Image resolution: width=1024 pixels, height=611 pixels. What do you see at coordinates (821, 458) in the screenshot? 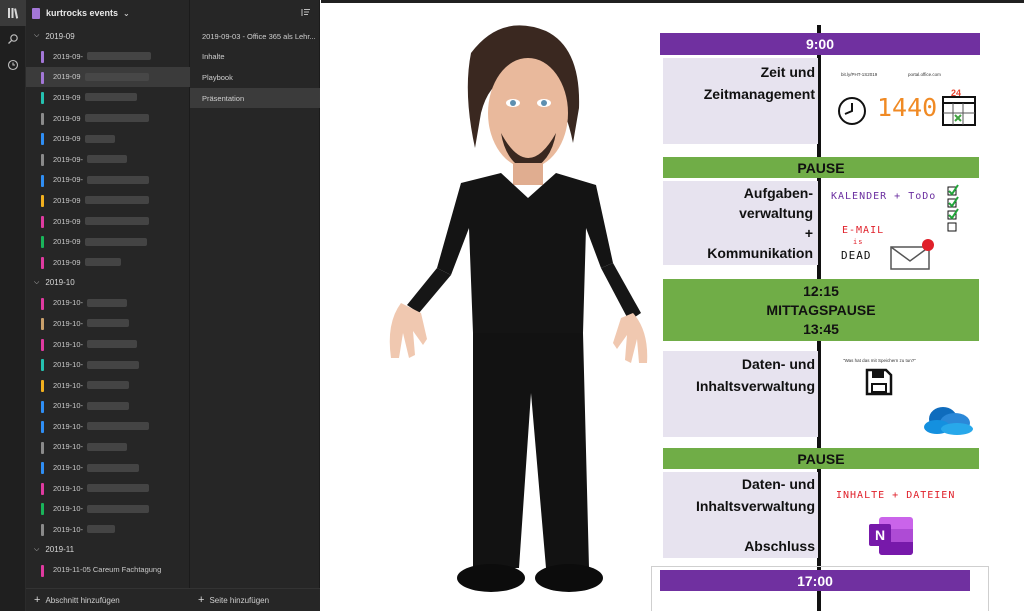
I see `pause-2-label: PAUSE` at bounding box center [821, 458].